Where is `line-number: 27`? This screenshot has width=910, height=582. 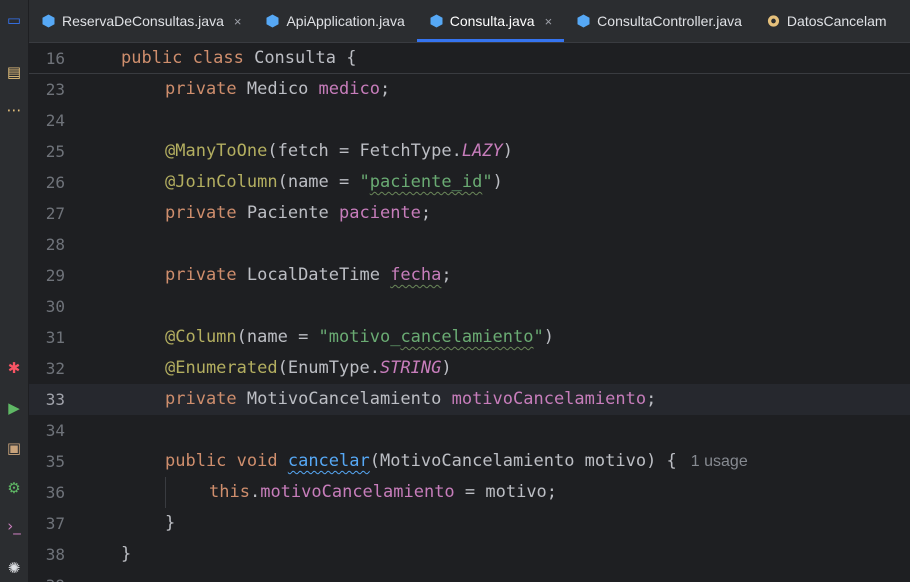 line-number: 27 is located at coordinates (47, 213).